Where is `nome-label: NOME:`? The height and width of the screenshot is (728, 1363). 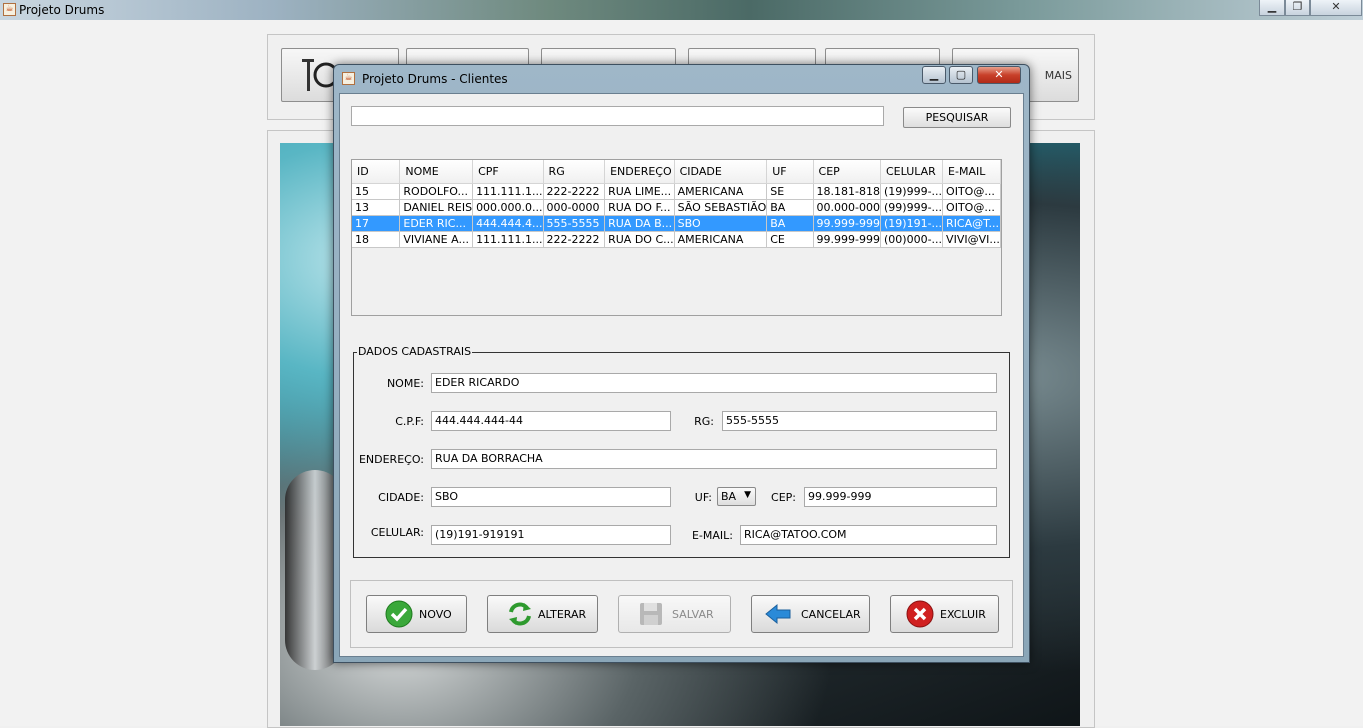 nome-label: NOME: is located at coordinates (405, 383).